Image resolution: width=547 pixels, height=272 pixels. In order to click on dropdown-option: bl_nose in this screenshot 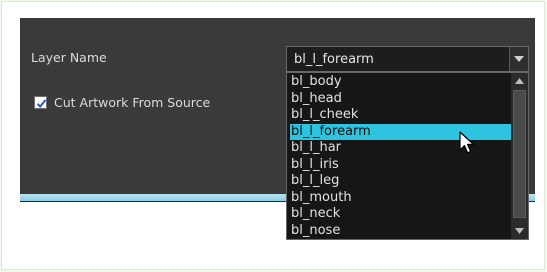, I will do `click(400, 231)`.